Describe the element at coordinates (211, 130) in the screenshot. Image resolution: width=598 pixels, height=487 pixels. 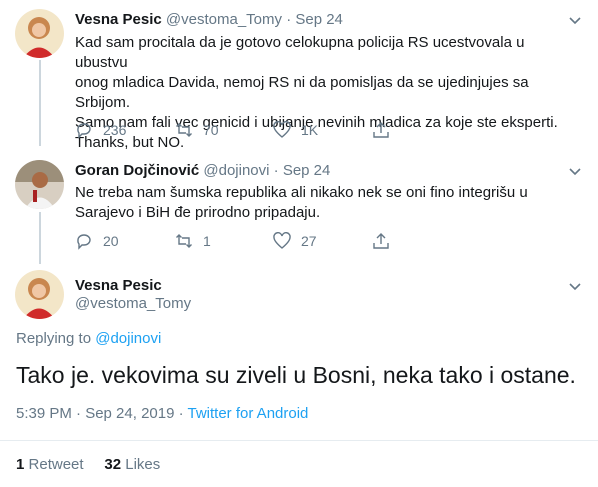
I see `retweet-count: 70` at that location.